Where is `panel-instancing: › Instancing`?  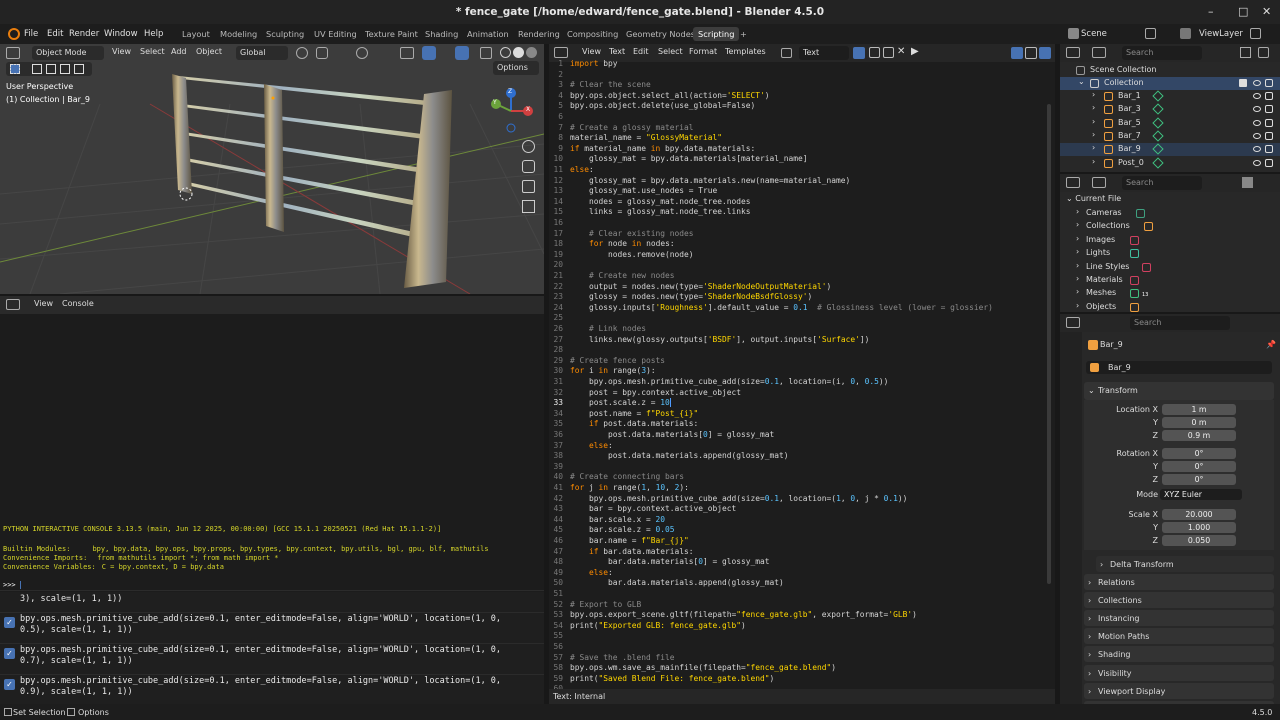
panel-instancing: › Instancing is located at coordinates (1179, 618).